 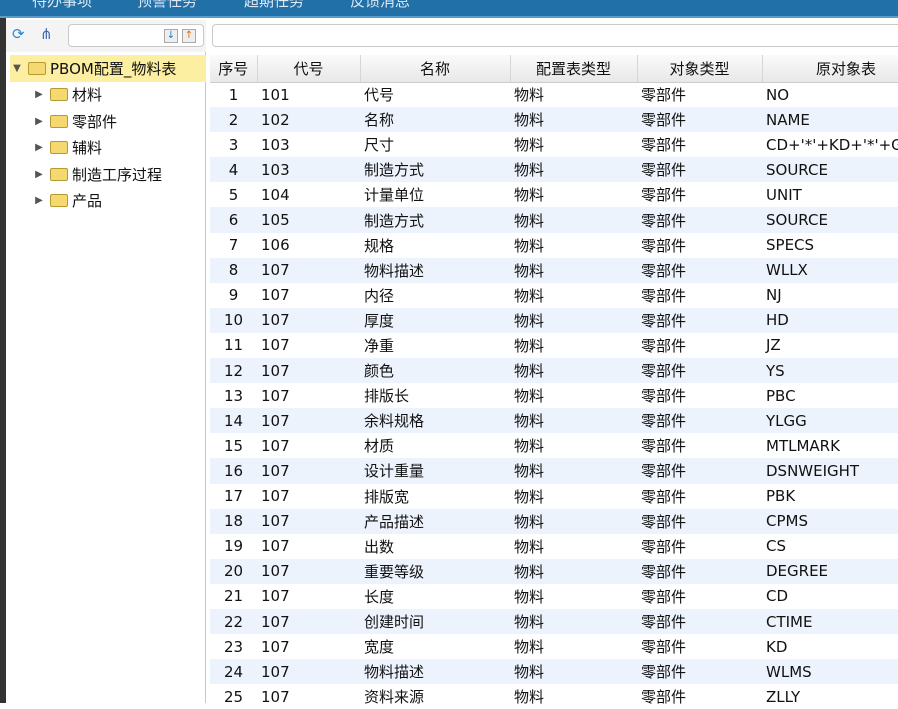 I want to click on table-cell: 物料描述, so click(x=435, y=672).